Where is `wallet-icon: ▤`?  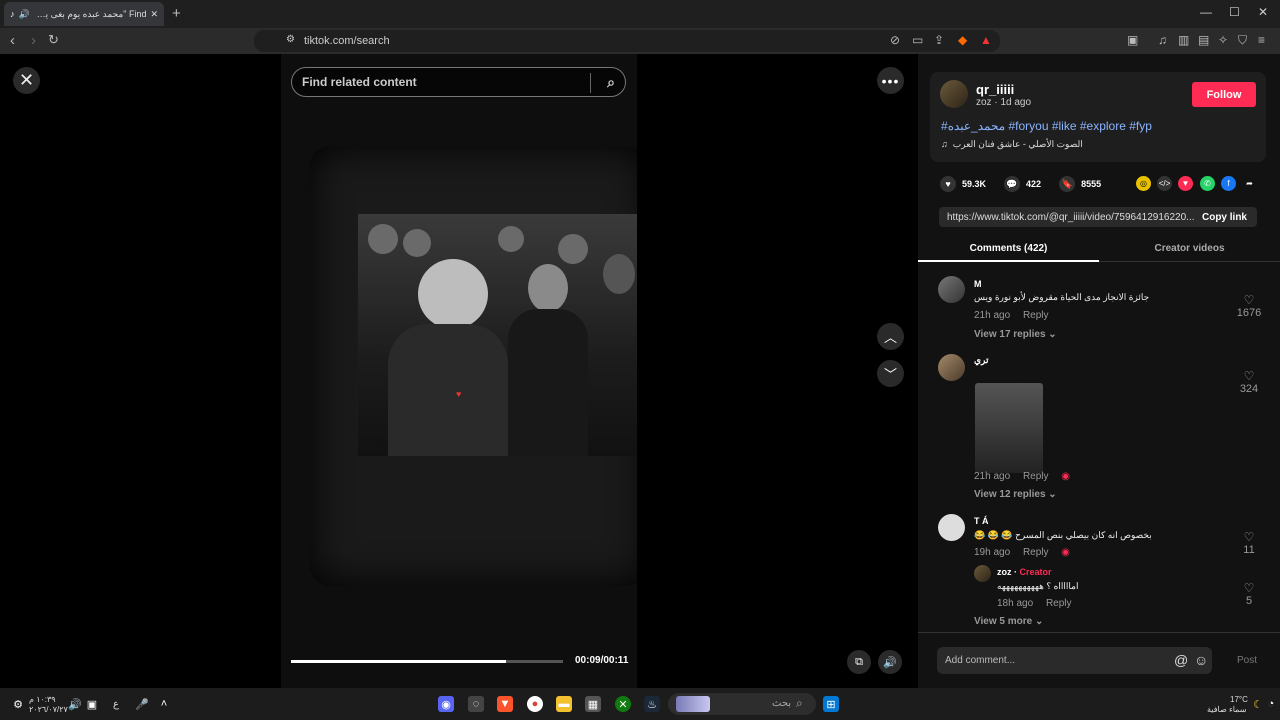
wallet-icon: ▤ is located at coordinates (1203, 40).